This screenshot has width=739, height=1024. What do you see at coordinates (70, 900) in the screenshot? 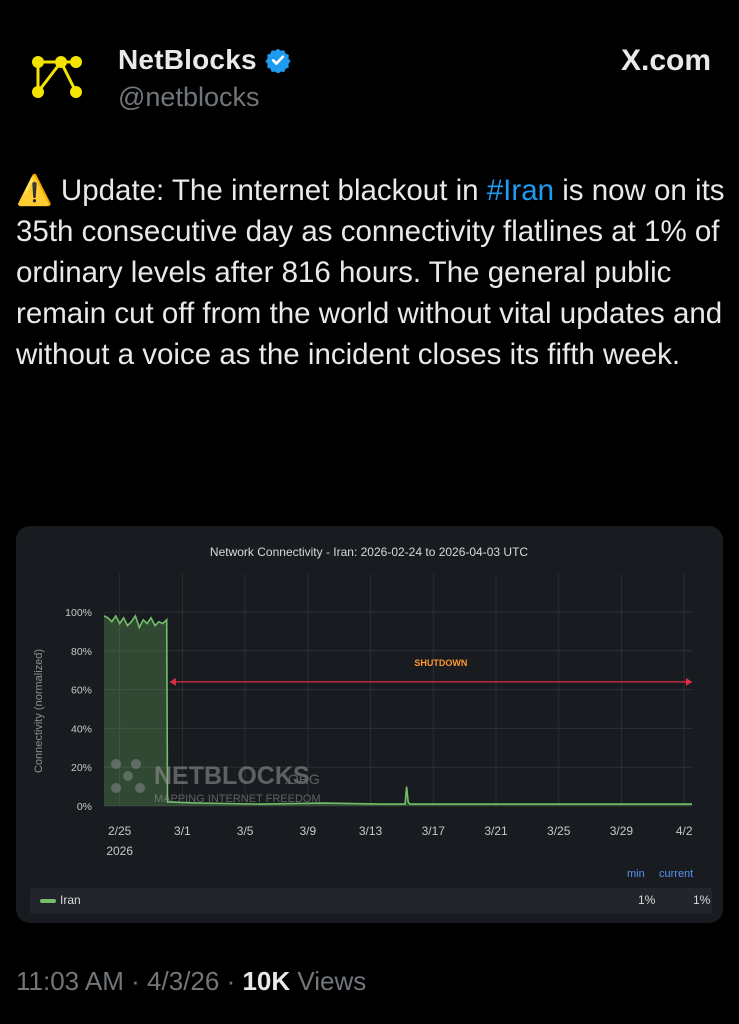
I see `legend-series-name: Iran` at bounding box center [70, 900].